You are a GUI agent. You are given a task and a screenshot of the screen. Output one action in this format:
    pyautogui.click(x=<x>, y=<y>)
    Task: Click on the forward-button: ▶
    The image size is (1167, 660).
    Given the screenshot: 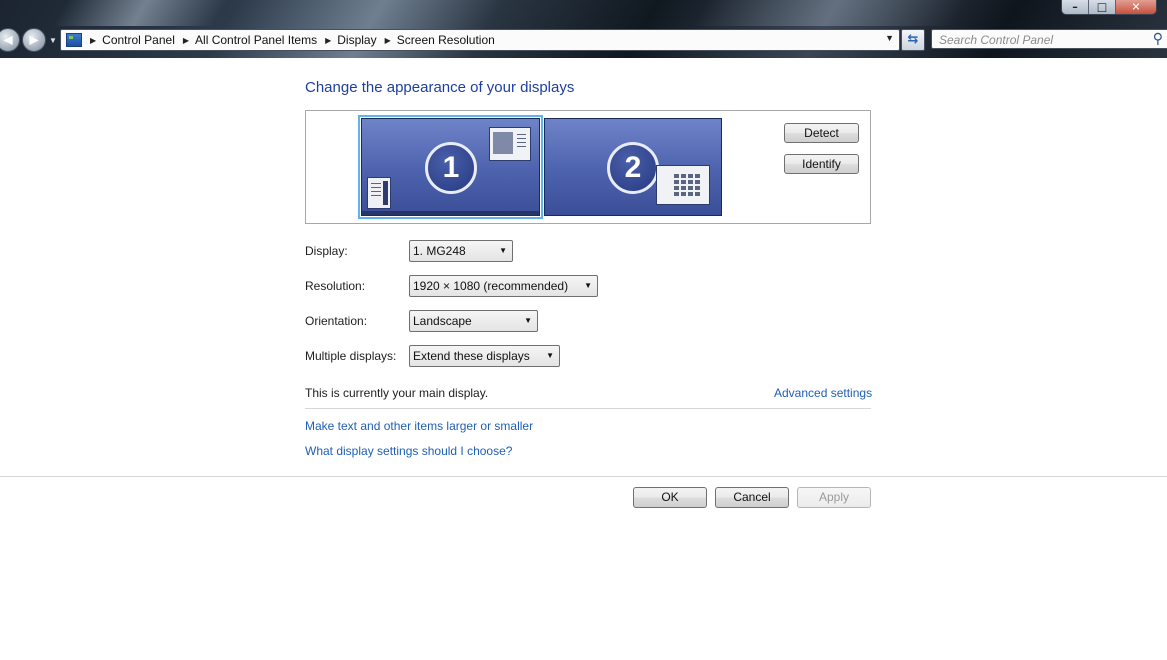 What is the action you would take?
    pyautogui.click(x=34, y=40)
    